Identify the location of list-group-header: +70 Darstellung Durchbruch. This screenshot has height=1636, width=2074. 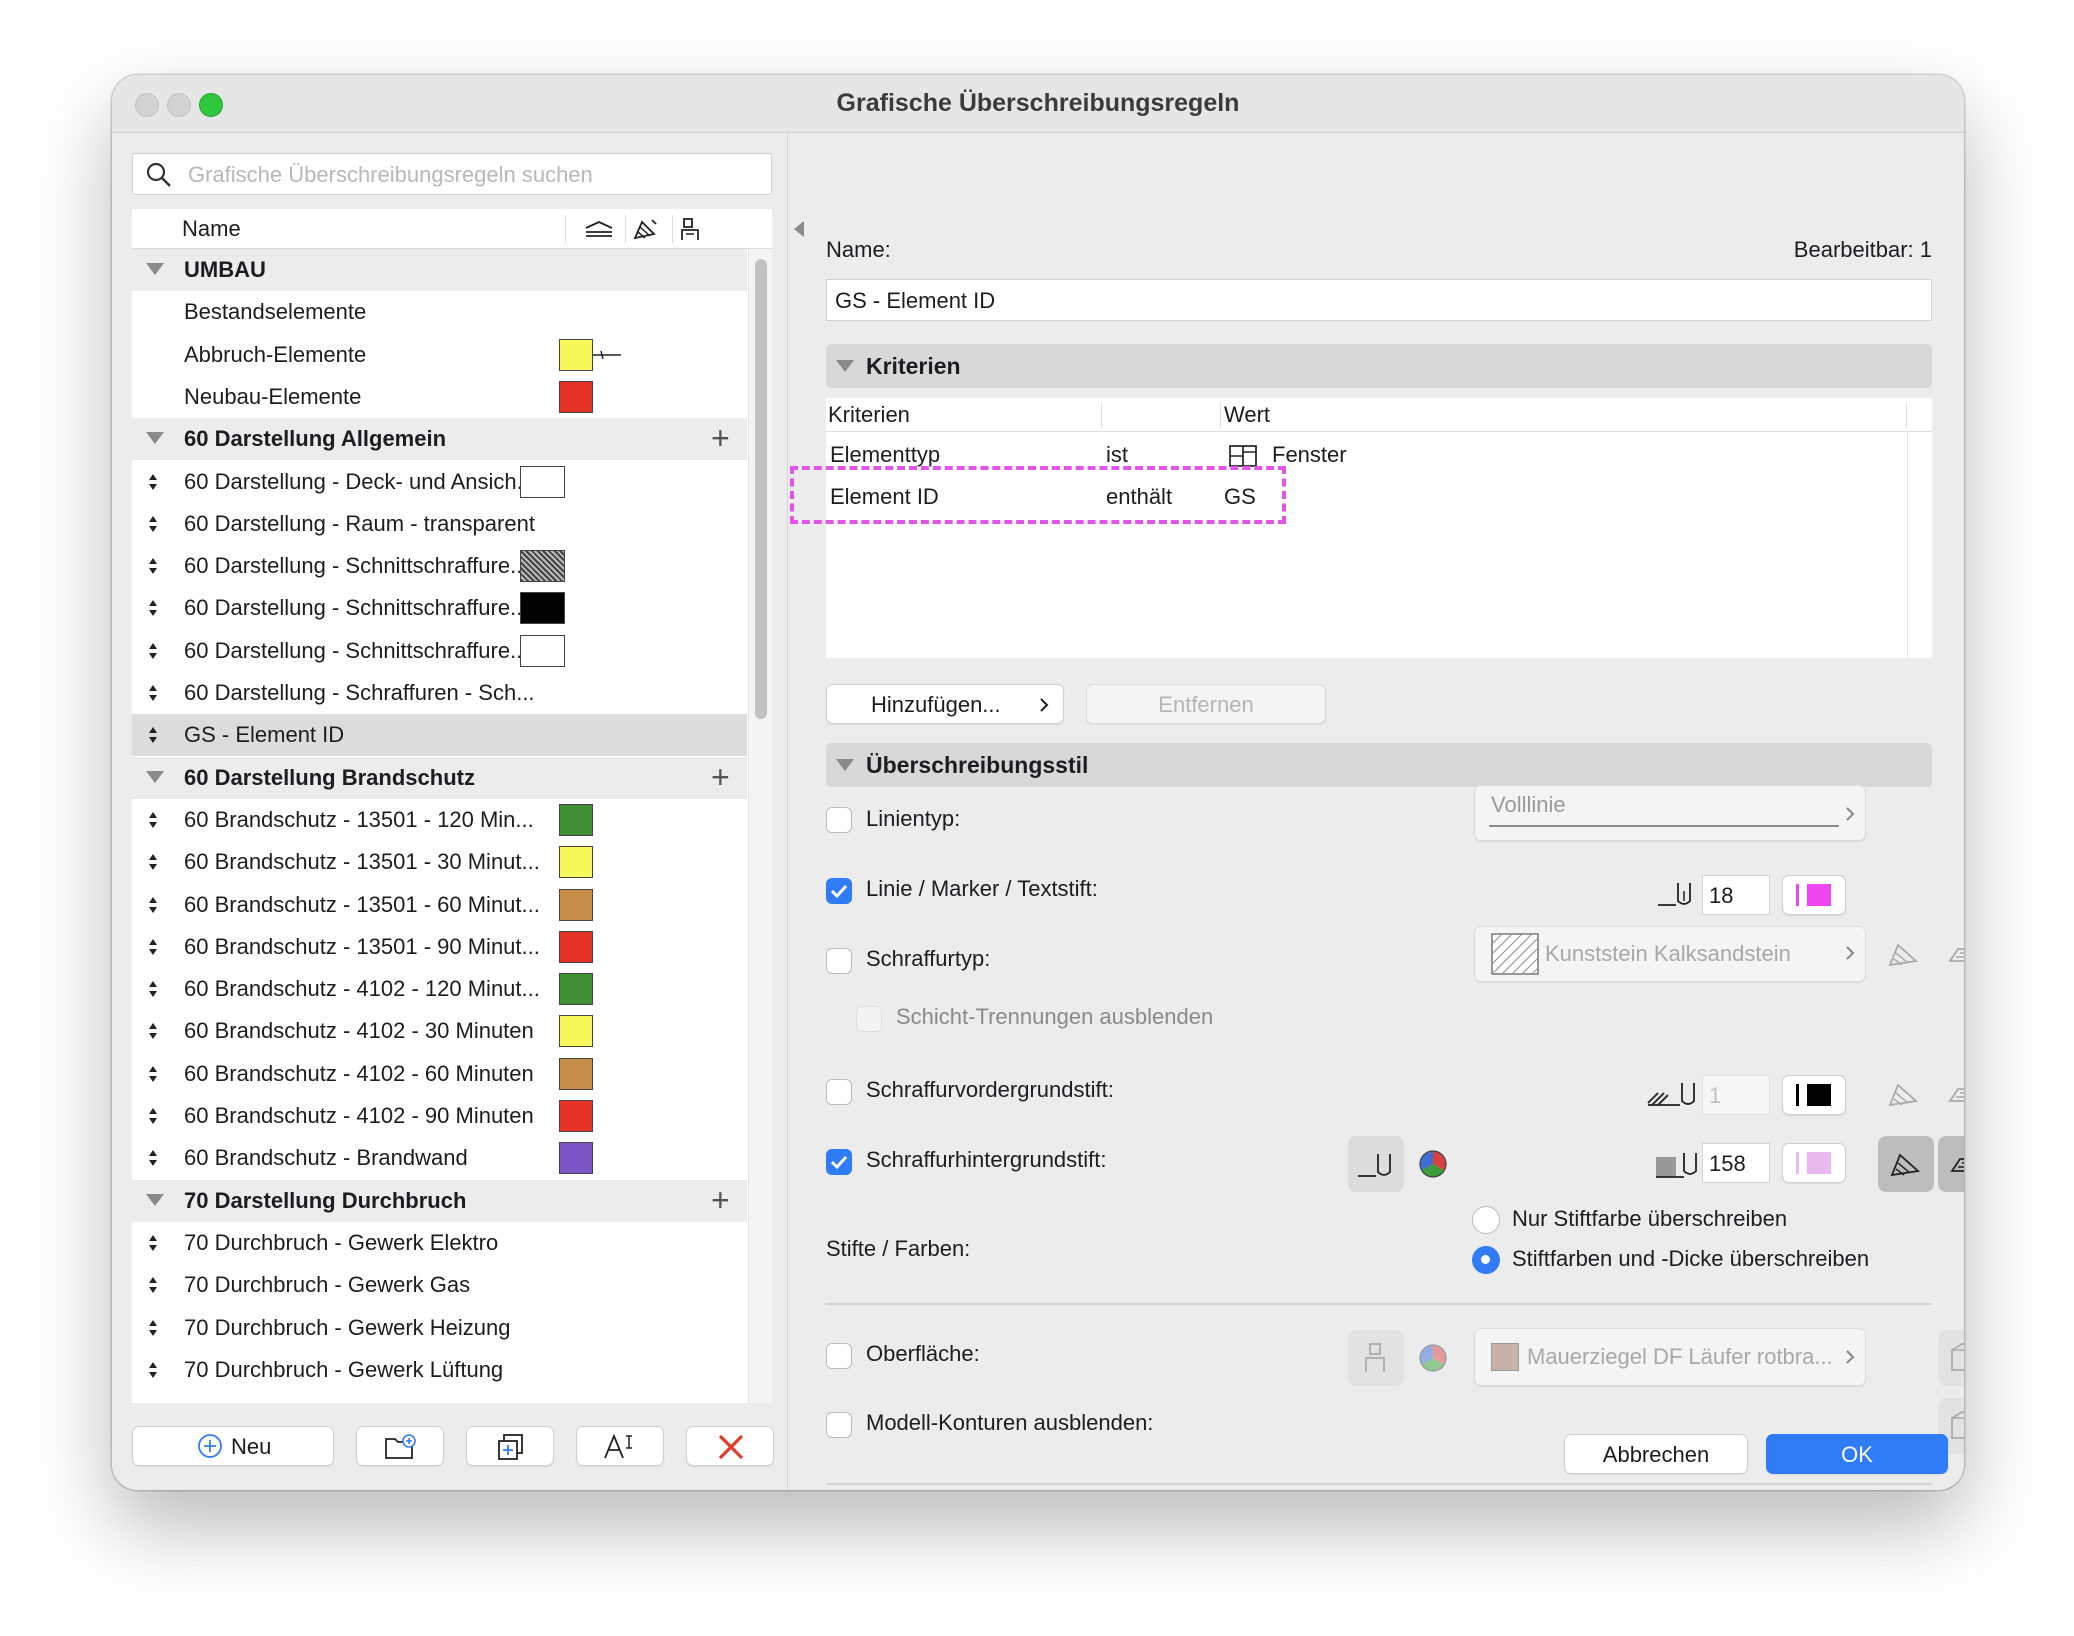
(439, 1200).